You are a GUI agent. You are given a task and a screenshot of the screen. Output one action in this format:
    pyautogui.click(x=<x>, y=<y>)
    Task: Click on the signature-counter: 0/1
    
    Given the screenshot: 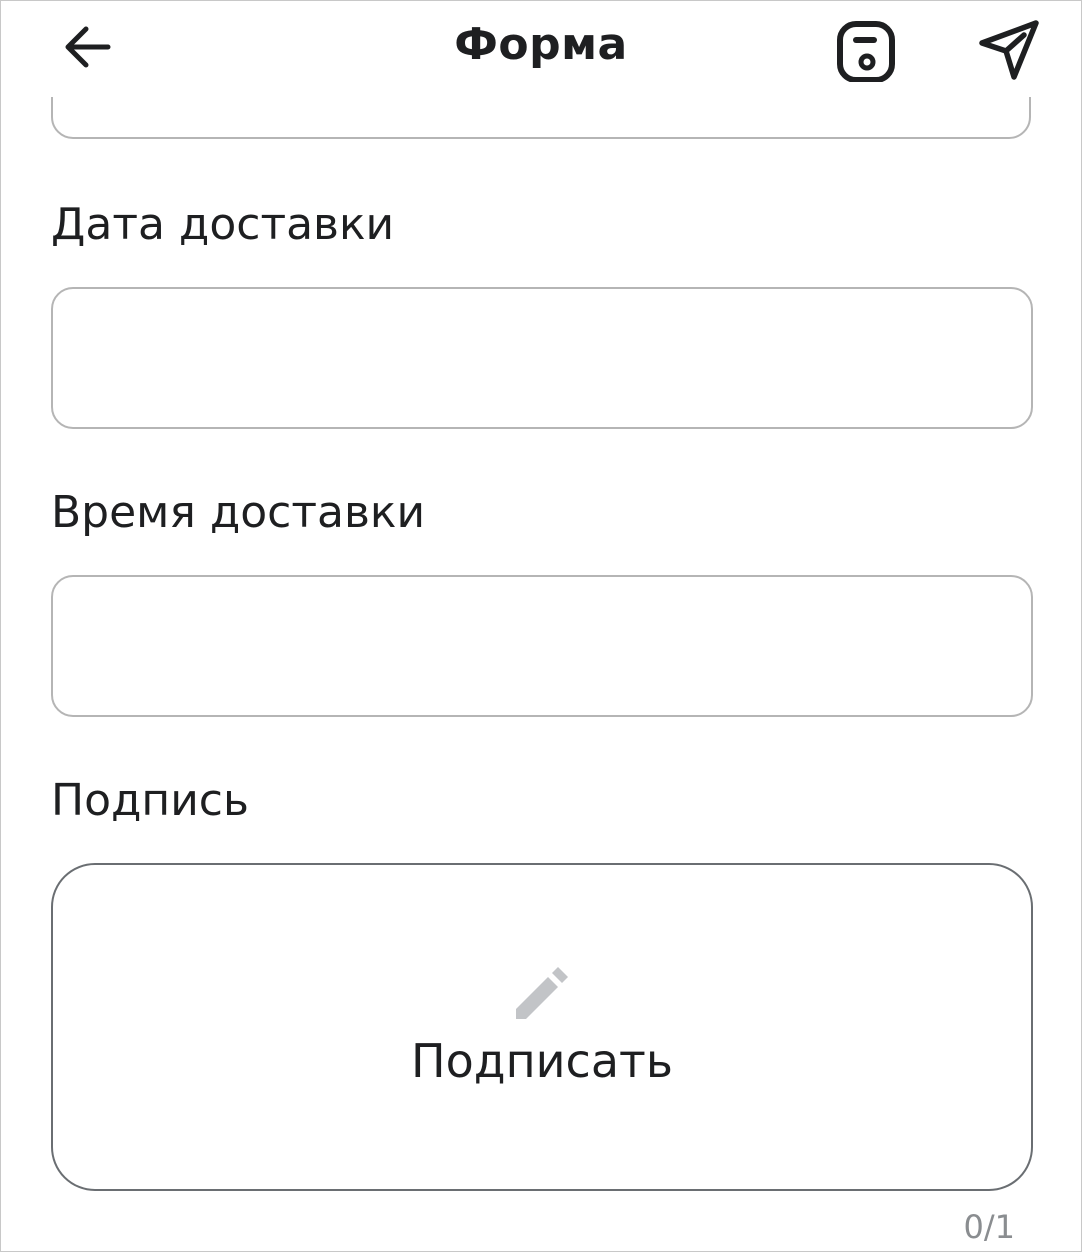 What is the action you would take?
    pyautogui.click(x=989, y=1227)
    